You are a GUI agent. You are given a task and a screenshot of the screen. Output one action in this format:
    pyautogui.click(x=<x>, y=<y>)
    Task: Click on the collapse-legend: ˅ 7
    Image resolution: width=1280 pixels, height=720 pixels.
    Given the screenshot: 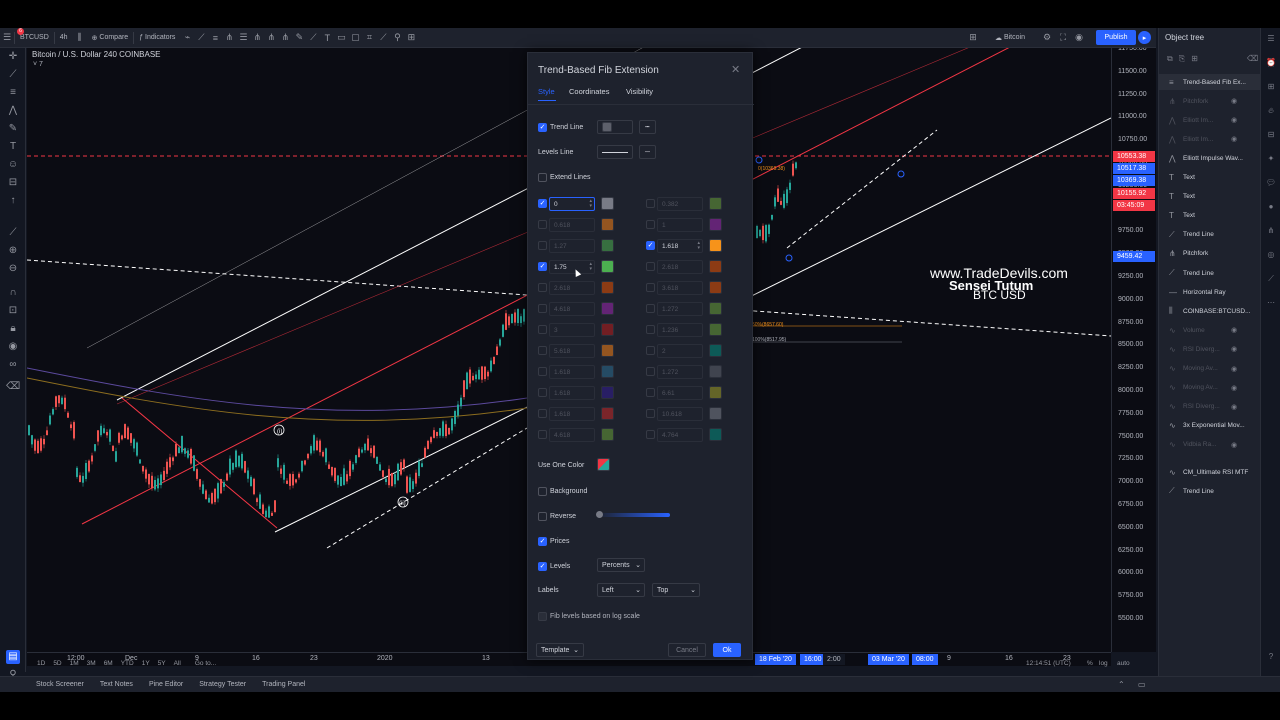 What is the action you would take?
    pyautogui.click(x=38, y=64)
    